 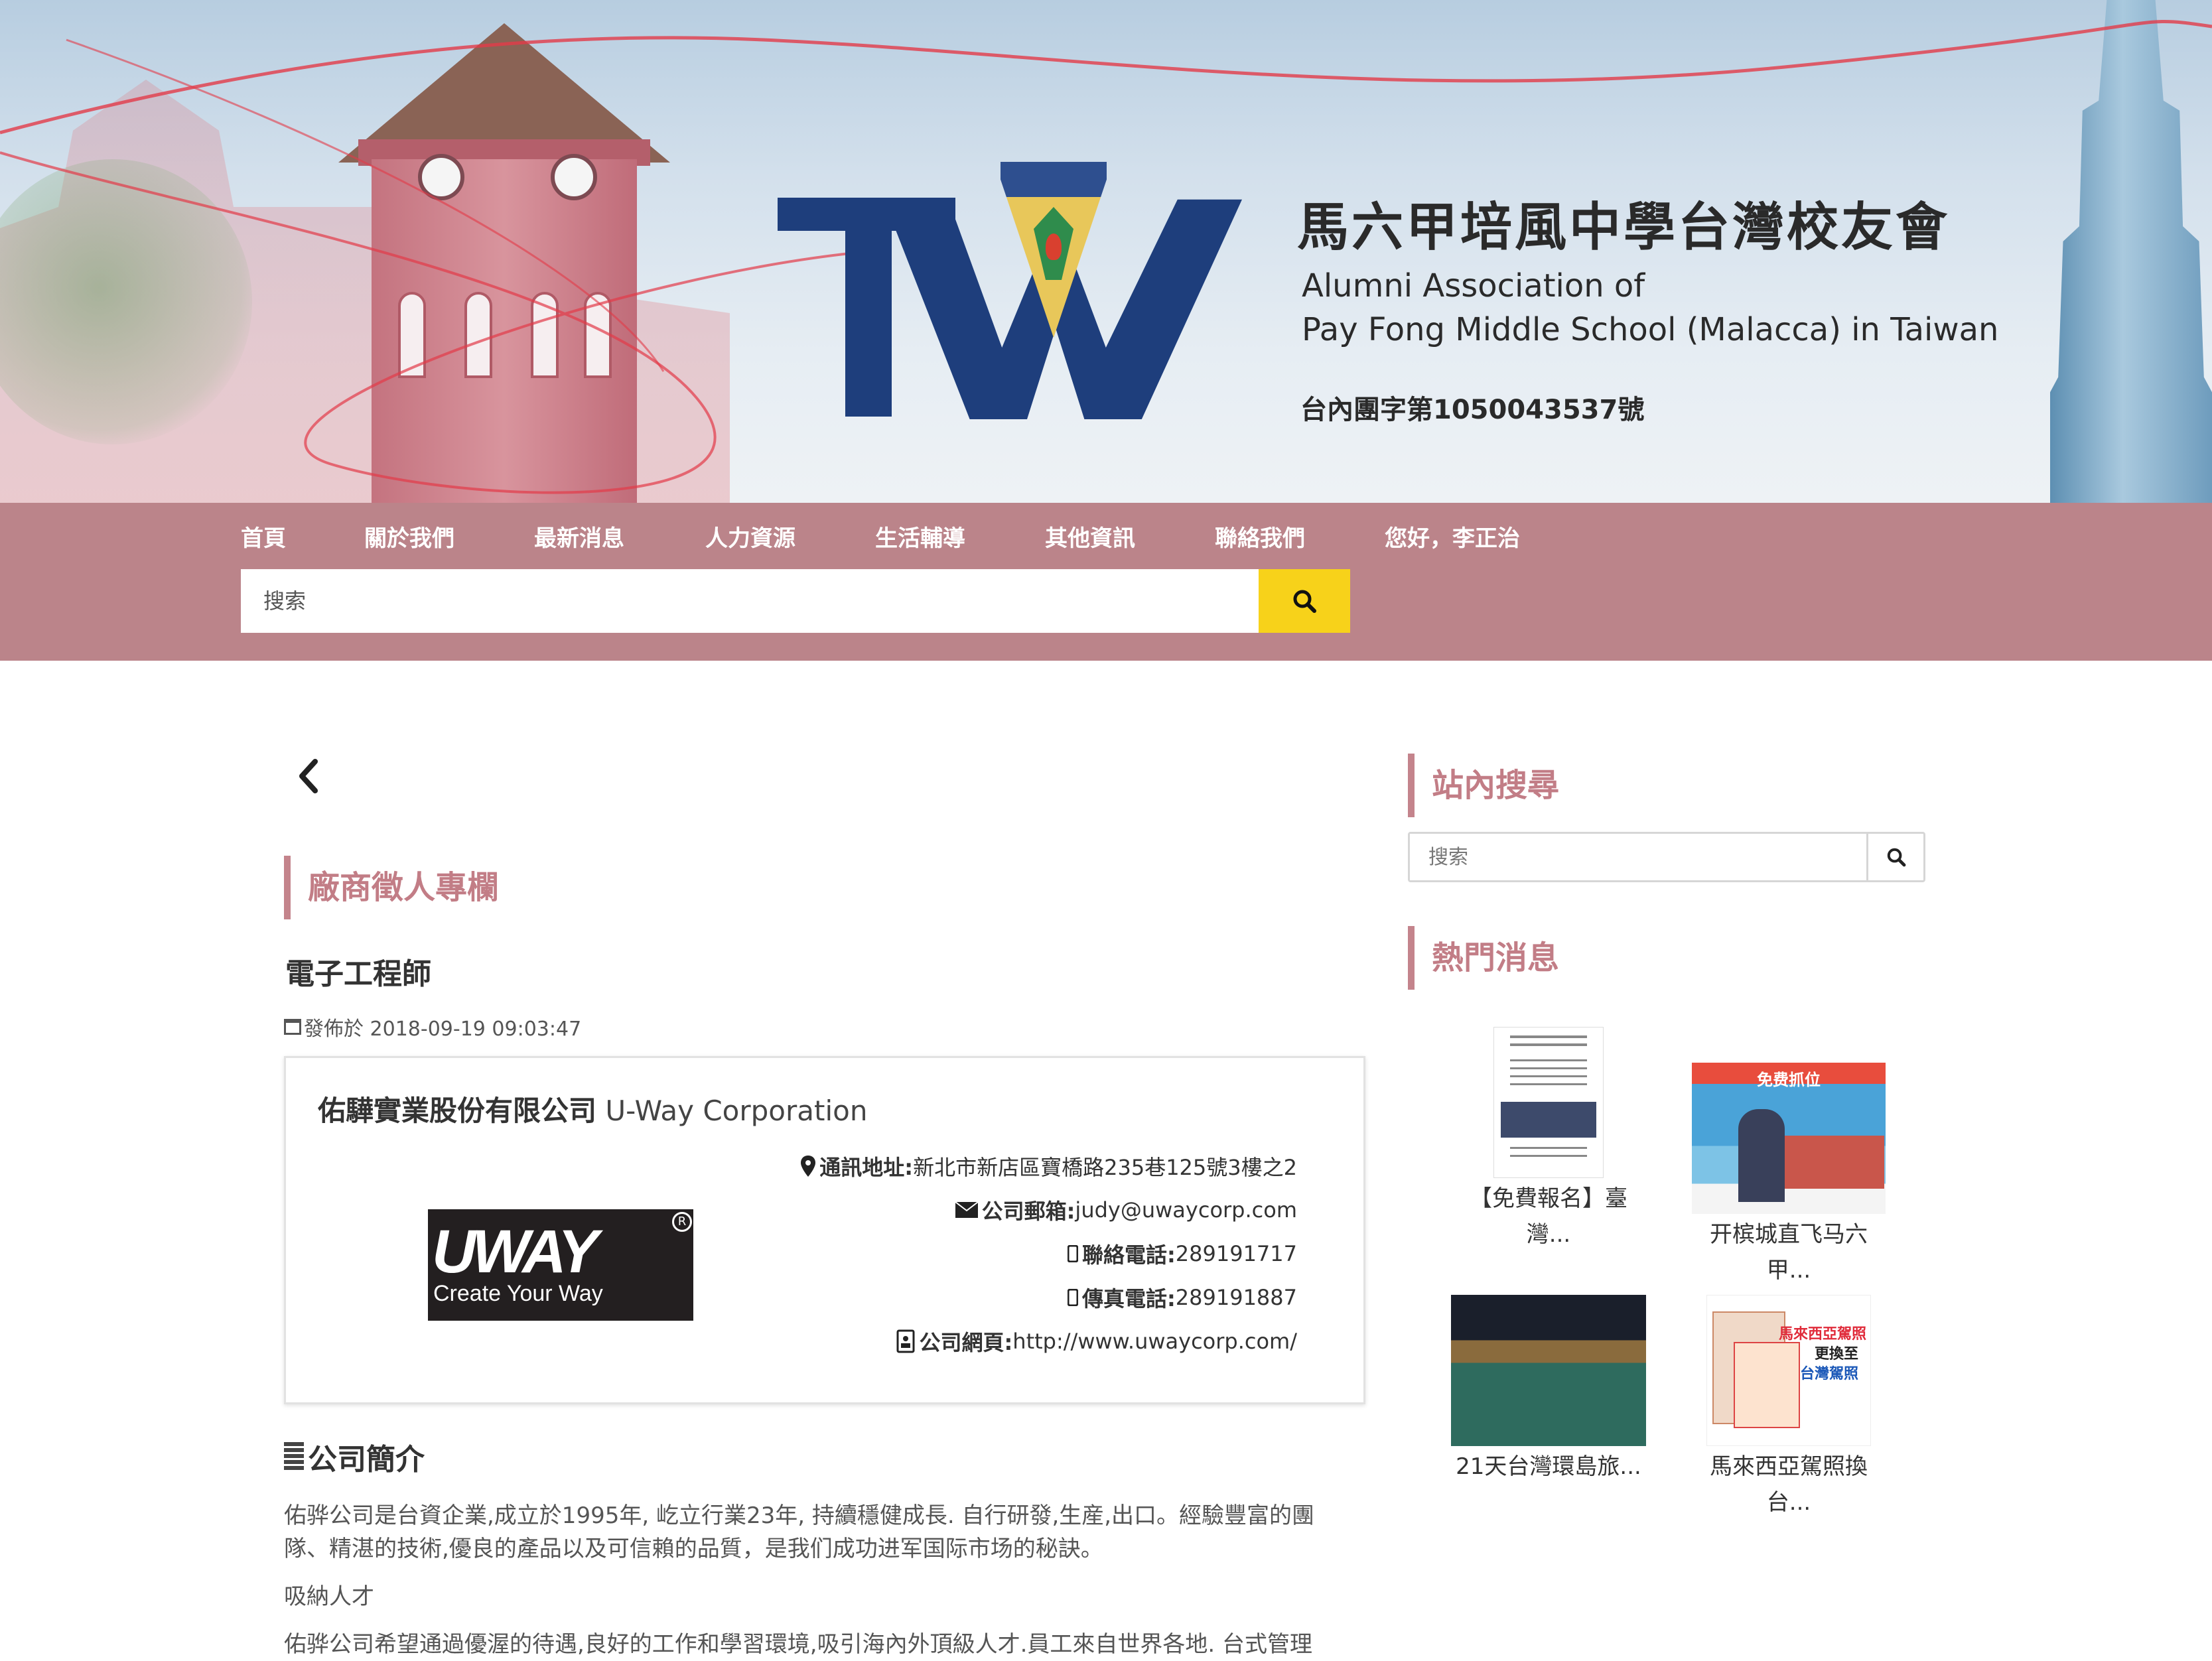 What do you see at coordinates (354, 1456) in the screenshot?
I see `company-intro-heading: 公司簡介` at bounding box center [354, 1456].